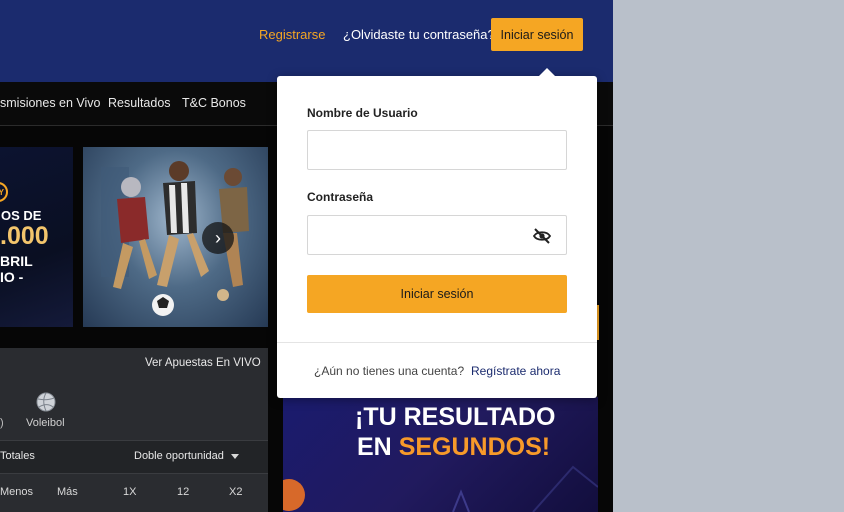 The width and height of the screenshot is (844, 512). Describe the element at coordinates (50, 103) in the screenshot. I see `nav-item-live-streams: smisiones en Vivo` at that location.